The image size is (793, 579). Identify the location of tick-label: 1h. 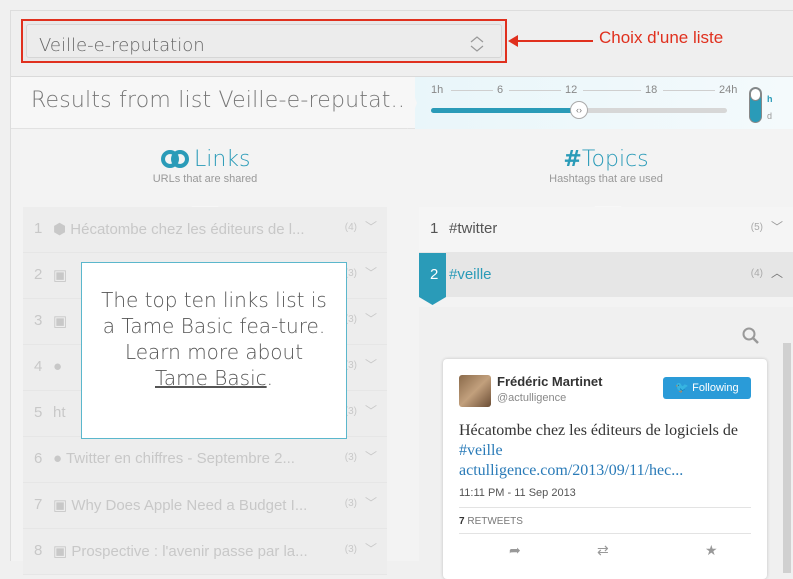
(437, 90).